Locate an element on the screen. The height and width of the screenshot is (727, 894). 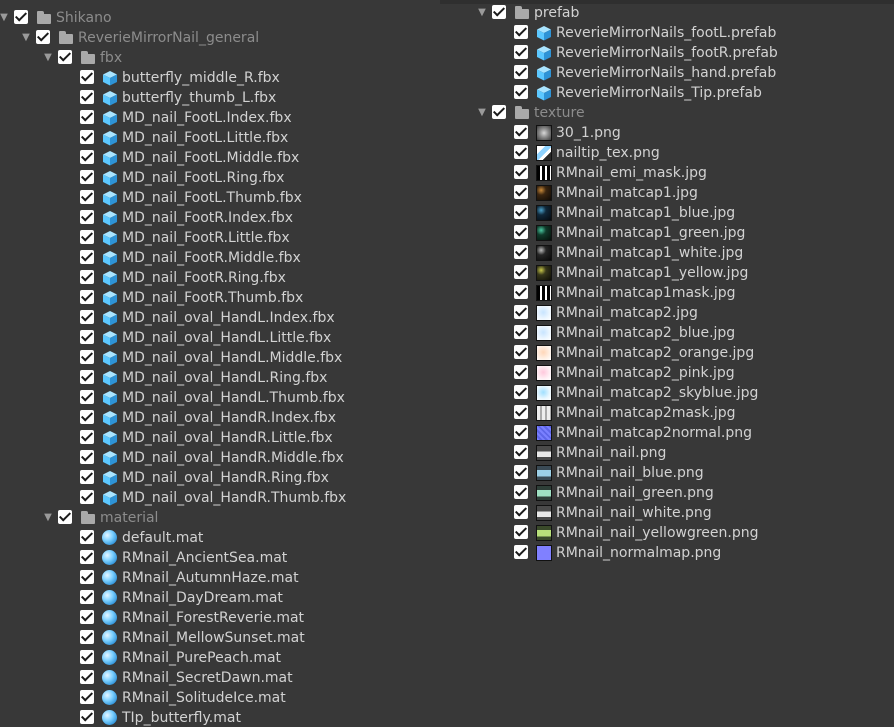
asset-row: MD_nail_oval_HandR.Little.fbx is located at coordinates (220, 438).